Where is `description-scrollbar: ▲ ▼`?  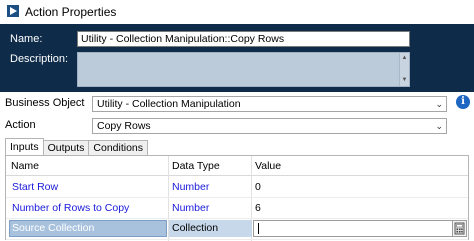 description-scrollbar: ▲ ▼ is located at coordinates (404, 69).